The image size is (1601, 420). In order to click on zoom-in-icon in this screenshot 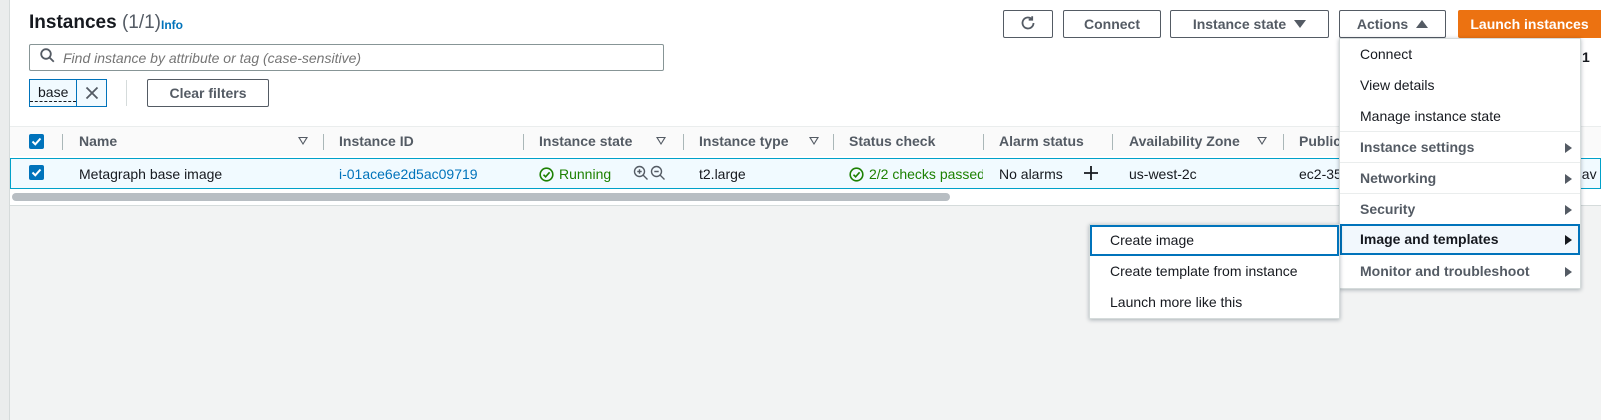, I will do `click(641, 174)`.